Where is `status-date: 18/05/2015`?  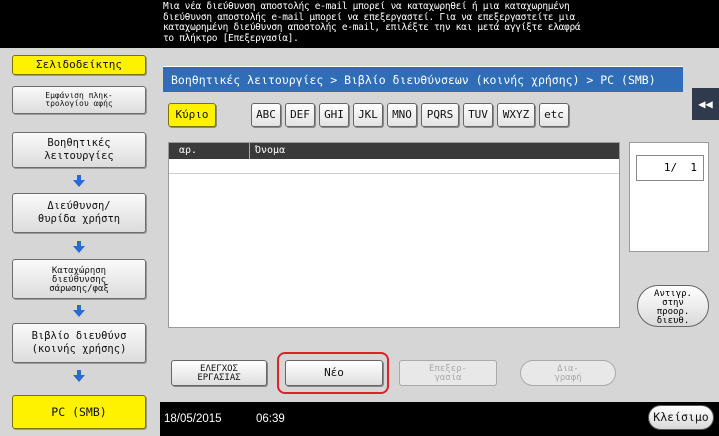 status-date: 18/05/2015 is located at coordinates (193, 419).